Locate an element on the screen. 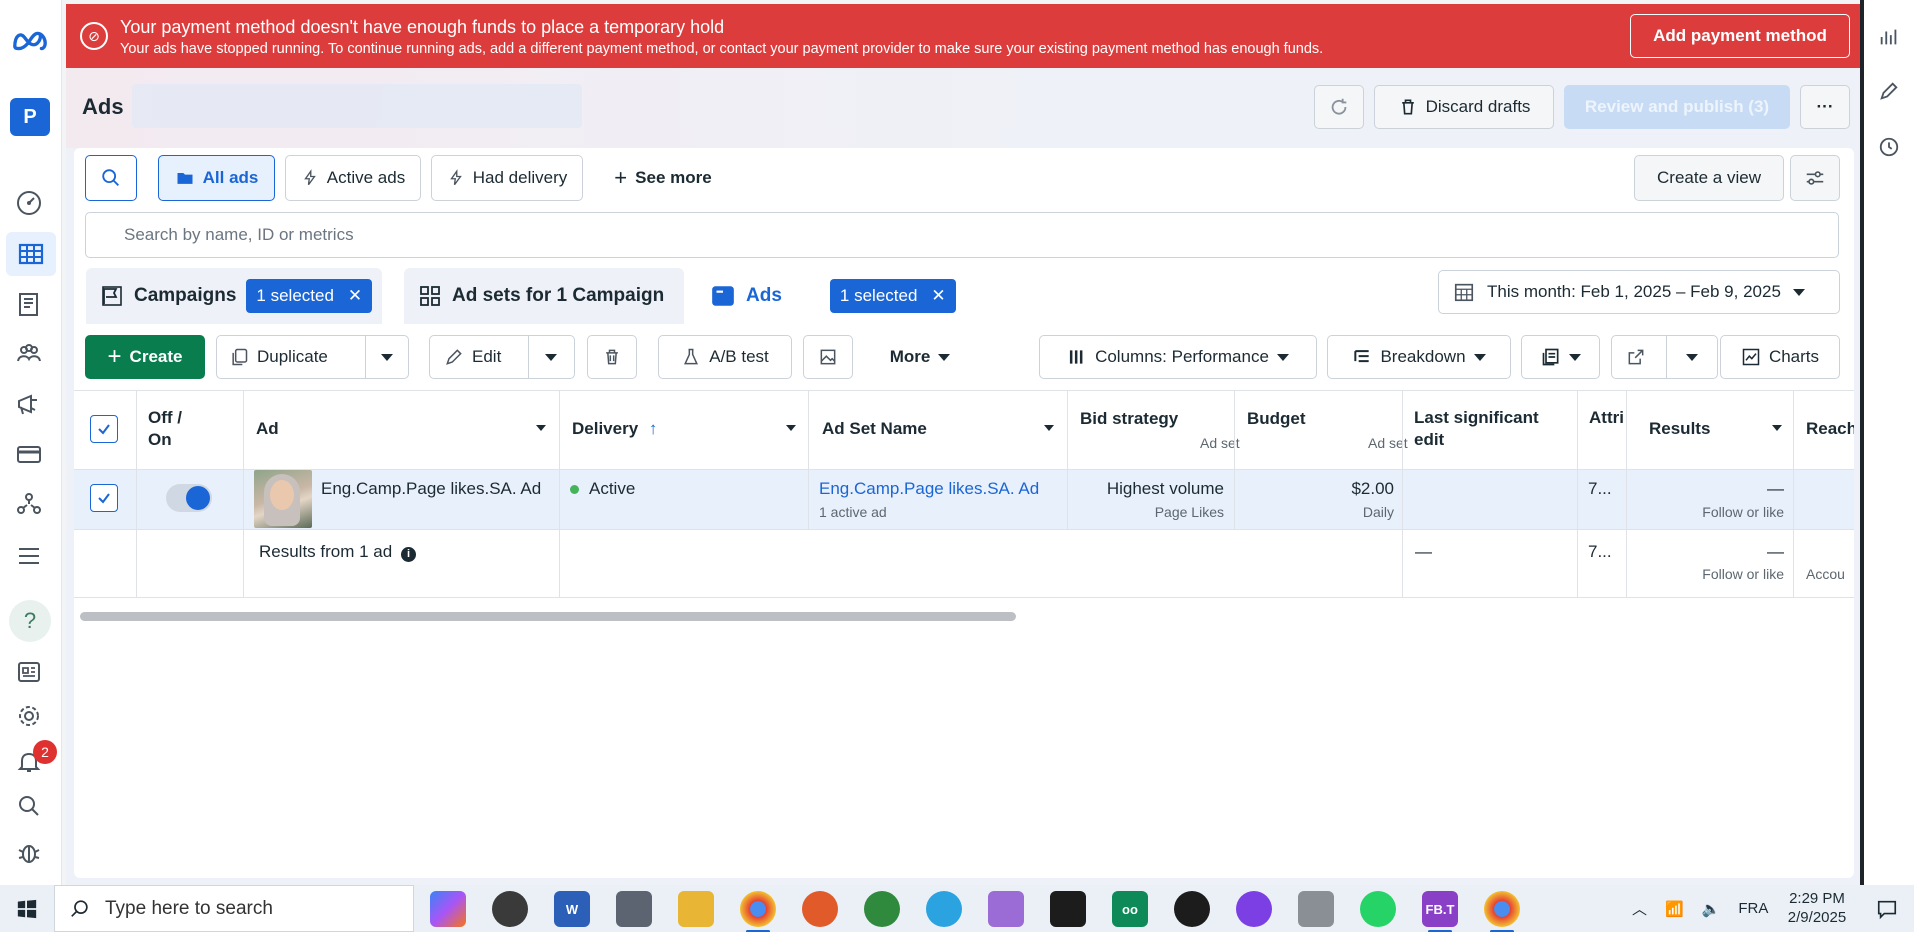 The height and width of the screenshot is (932, 1914). delivery-column-menu-chevron-icon is located at coordinates (791, 428).